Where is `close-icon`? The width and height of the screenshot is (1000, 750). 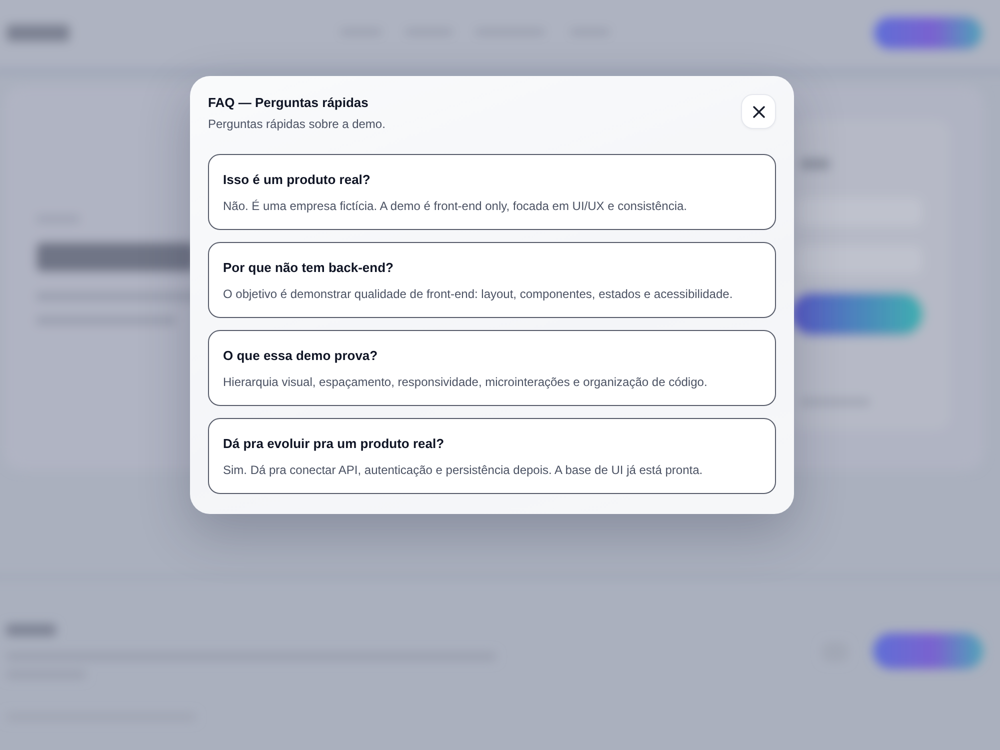 close-icon is located at coordinates (758, 112).